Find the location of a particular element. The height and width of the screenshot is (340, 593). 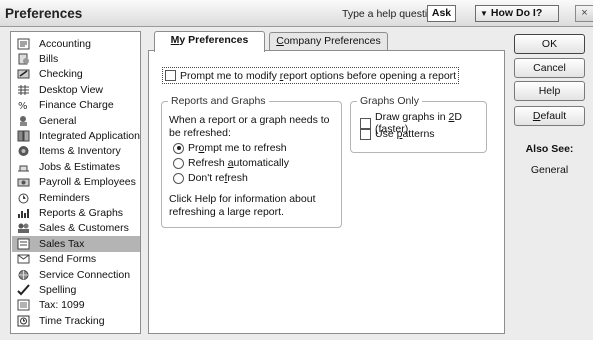

ask-button: Ask is located at coordinates (441, 13).